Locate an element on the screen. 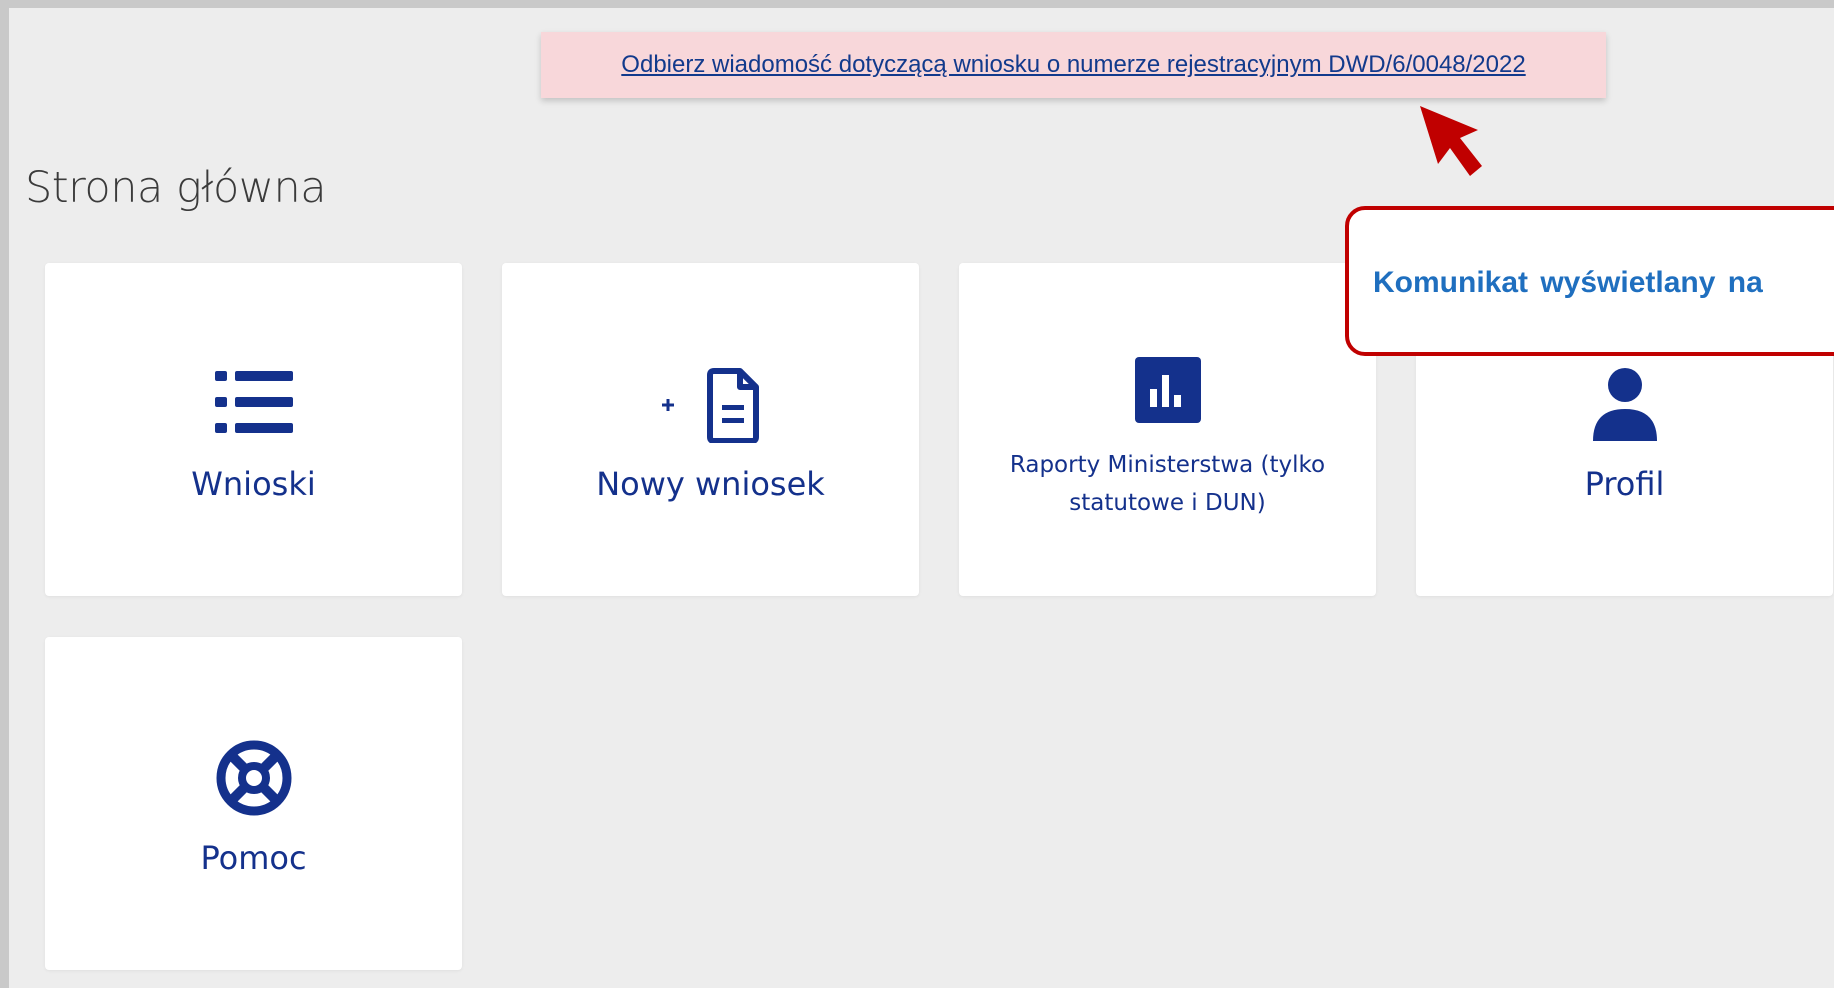 The width and height of the screenshot is (1834, 988). tile-label: Wnioski is located at coordinates (253, 484).